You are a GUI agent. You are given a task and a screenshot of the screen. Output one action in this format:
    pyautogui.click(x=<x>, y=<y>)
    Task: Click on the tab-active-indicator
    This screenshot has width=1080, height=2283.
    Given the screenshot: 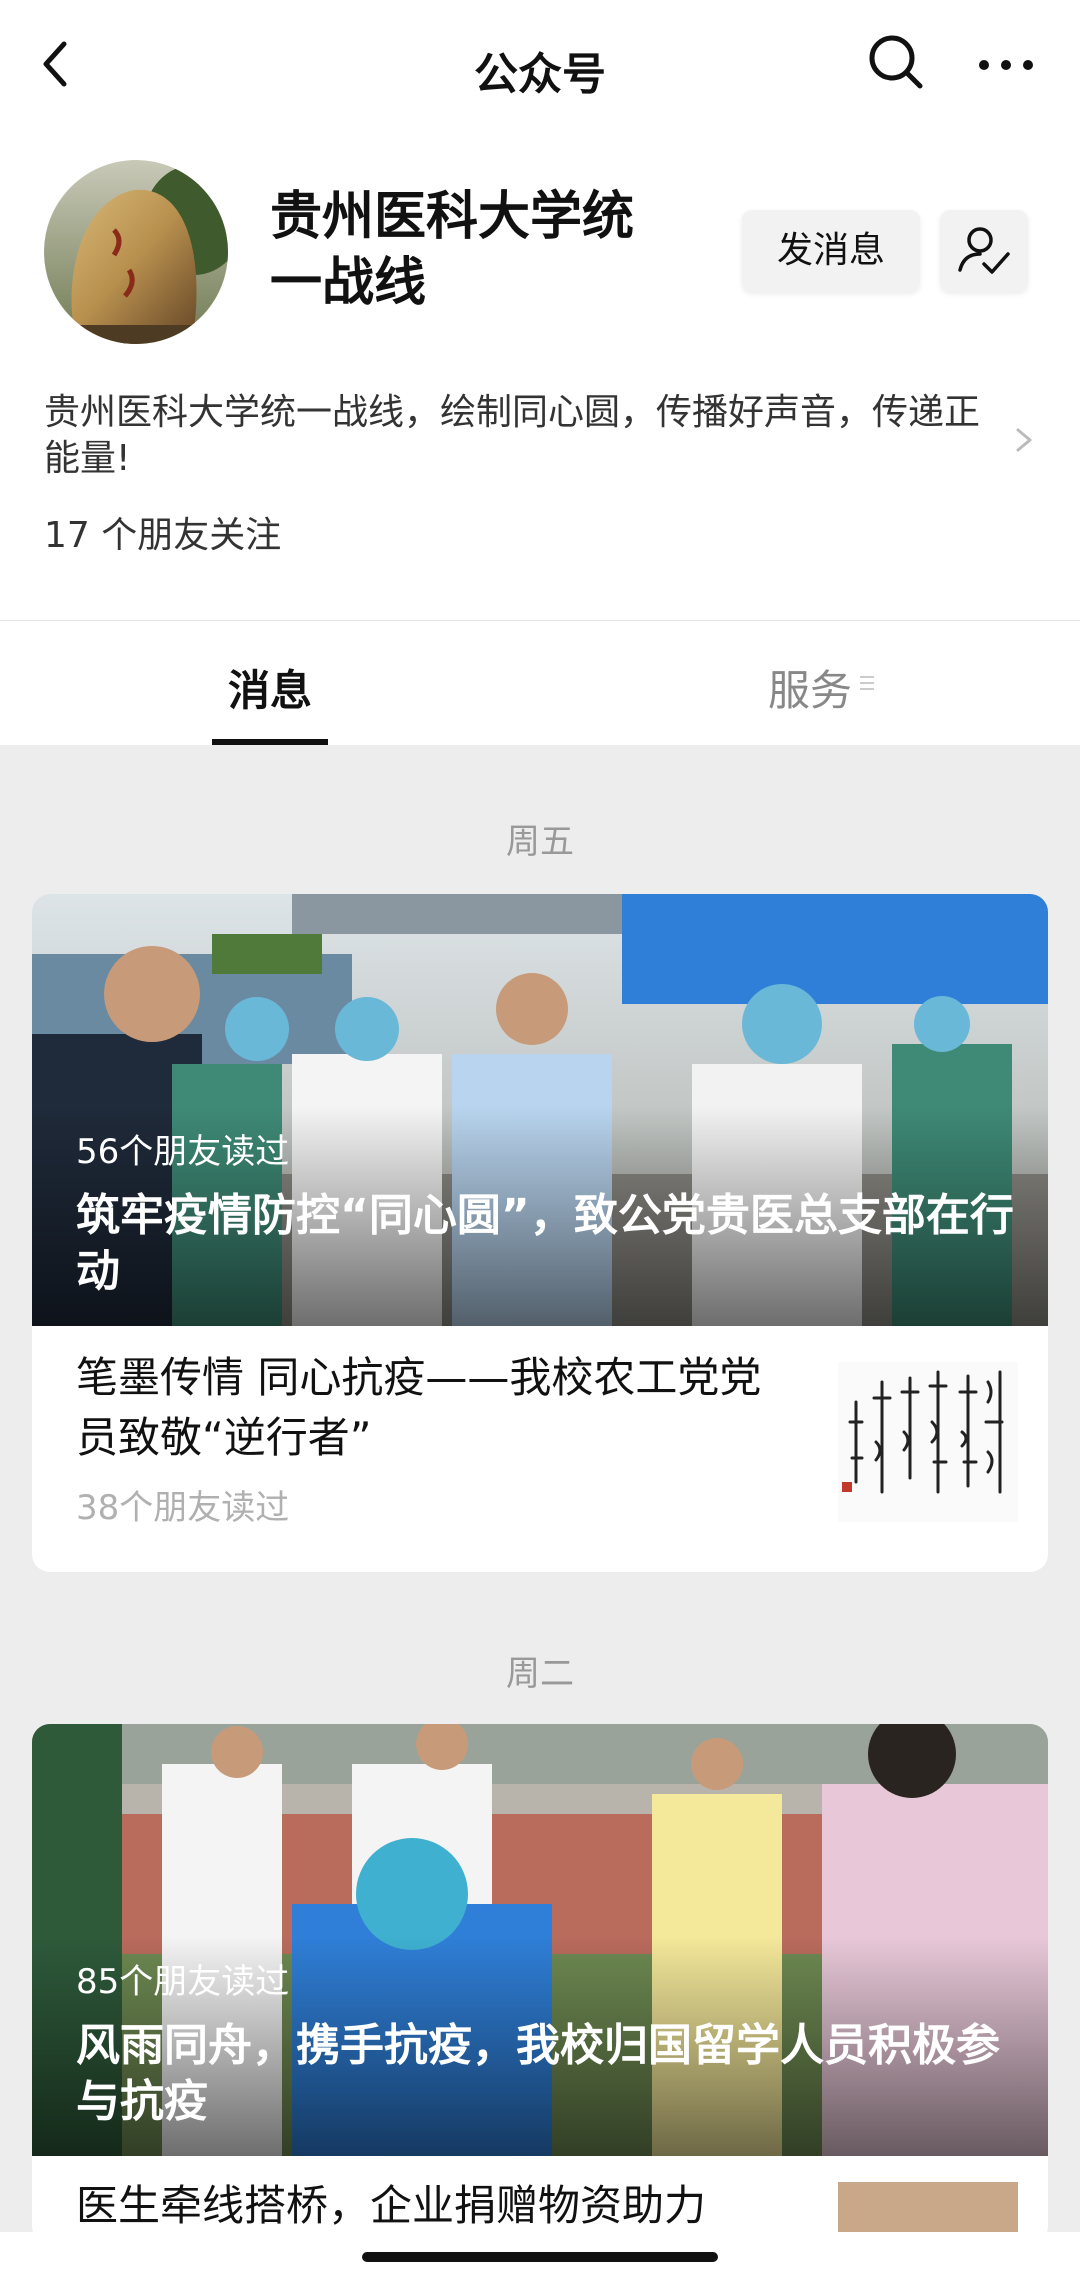 What is the action you would take?
    pyautogui.click(x=270, y=742)
    